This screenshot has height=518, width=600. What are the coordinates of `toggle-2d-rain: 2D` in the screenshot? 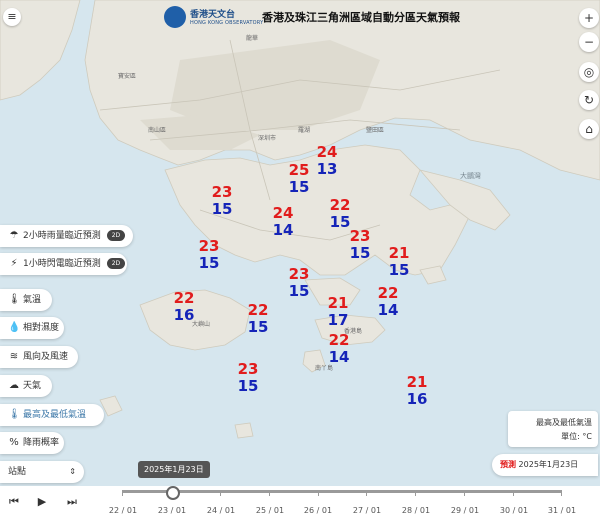 It's located at (116, 235).